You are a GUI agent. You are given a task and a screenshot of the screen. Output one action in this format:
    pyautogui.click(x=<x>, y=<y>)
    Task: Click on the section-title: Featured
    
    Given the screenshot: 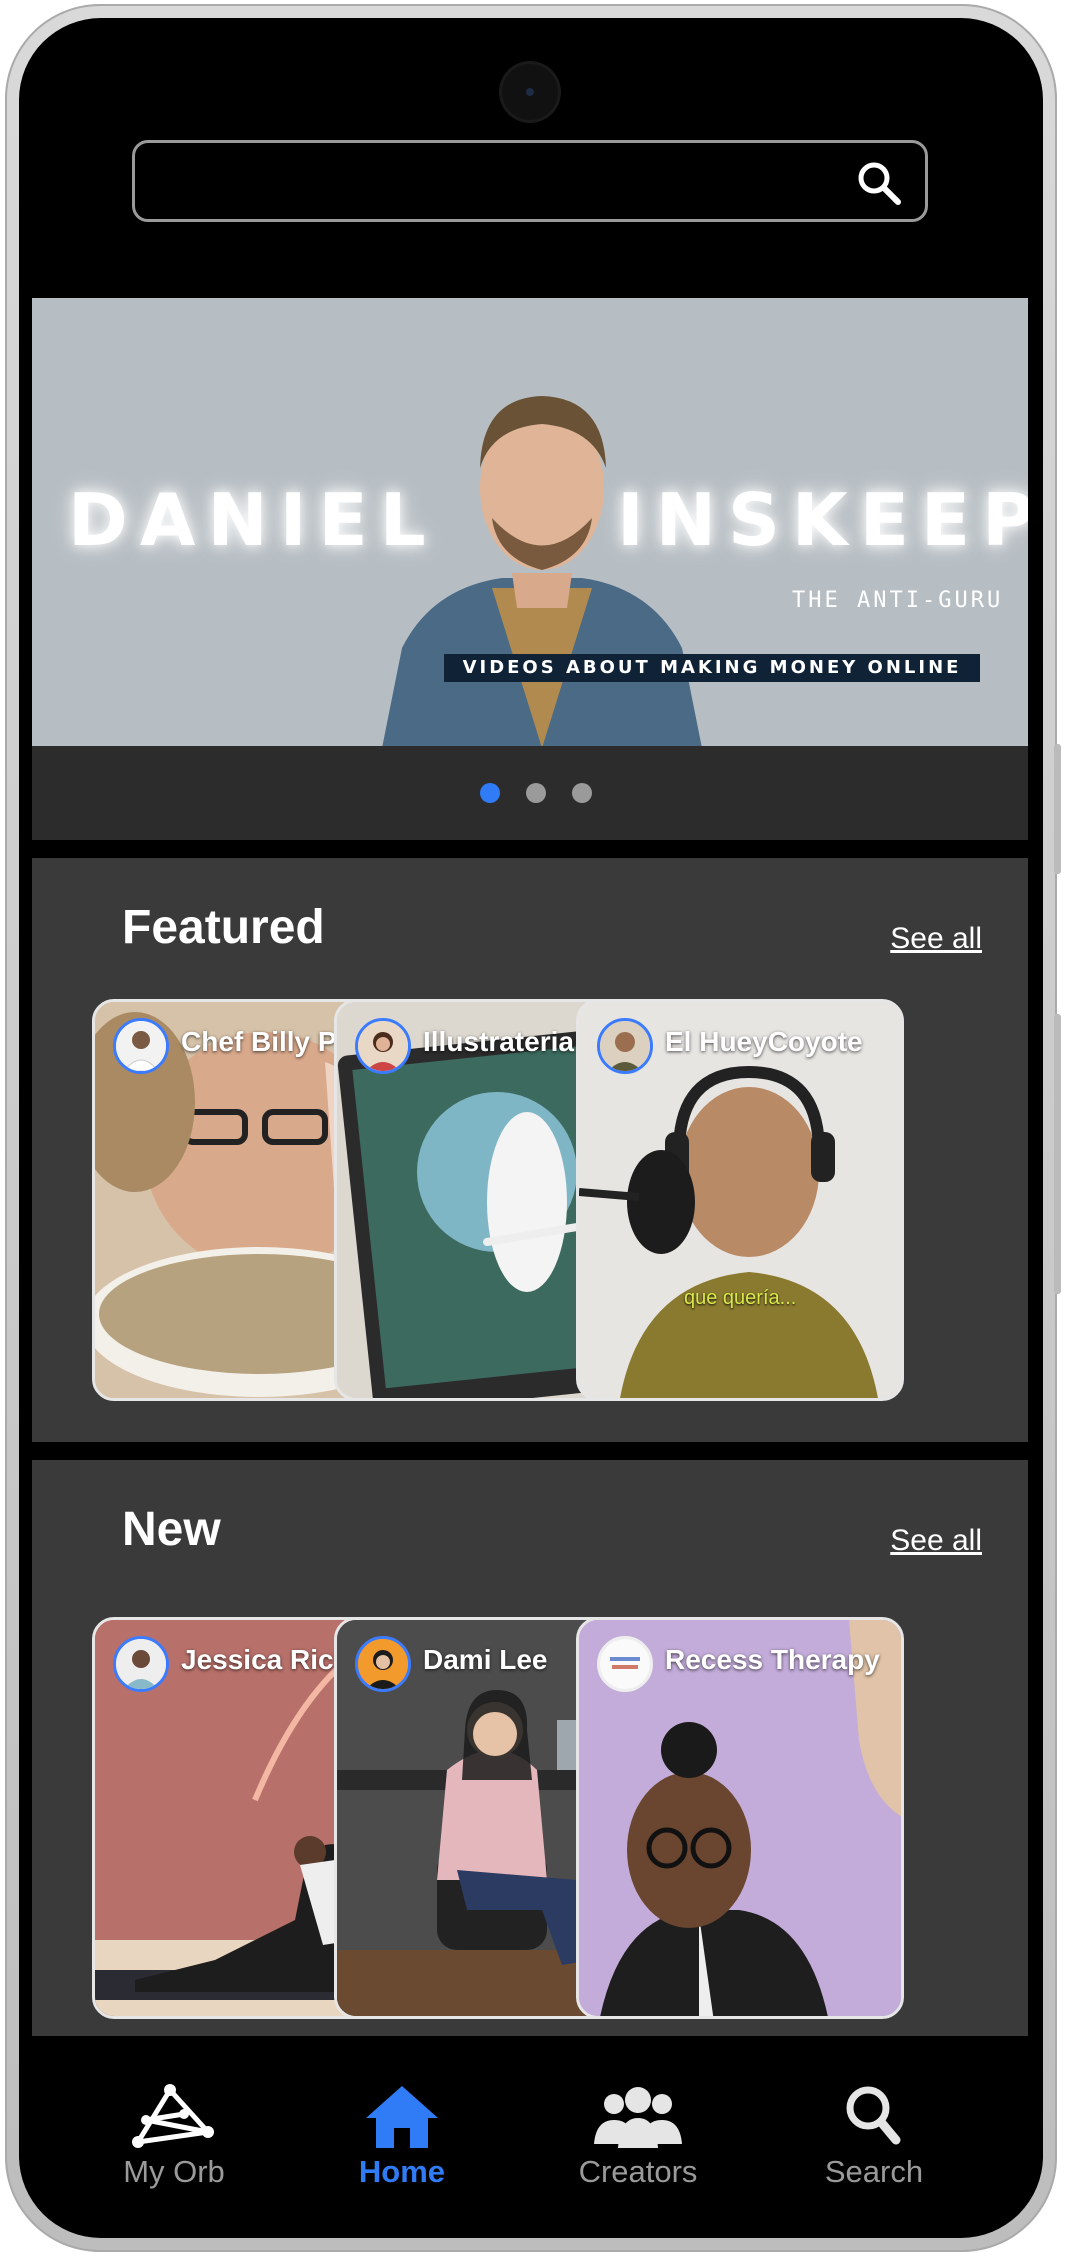 What is the action you would take?
    pyautogui.click(x=223, y=927)
    